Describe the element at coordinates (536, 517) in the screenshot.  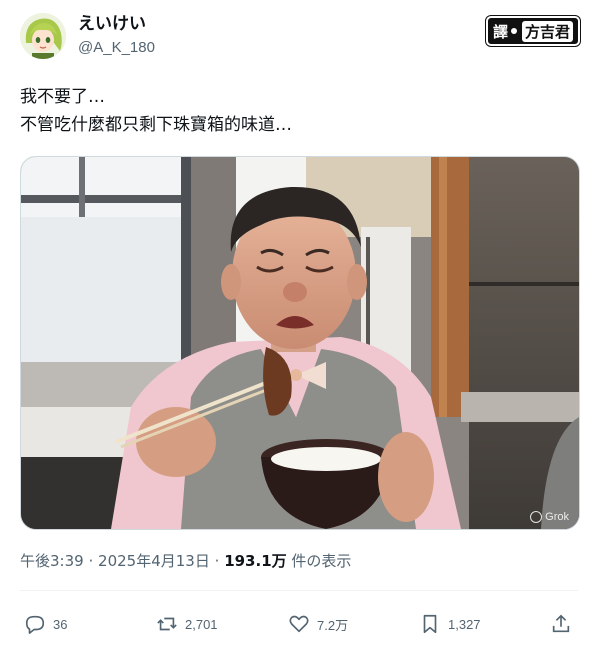
I see `grok-icon` at that location.